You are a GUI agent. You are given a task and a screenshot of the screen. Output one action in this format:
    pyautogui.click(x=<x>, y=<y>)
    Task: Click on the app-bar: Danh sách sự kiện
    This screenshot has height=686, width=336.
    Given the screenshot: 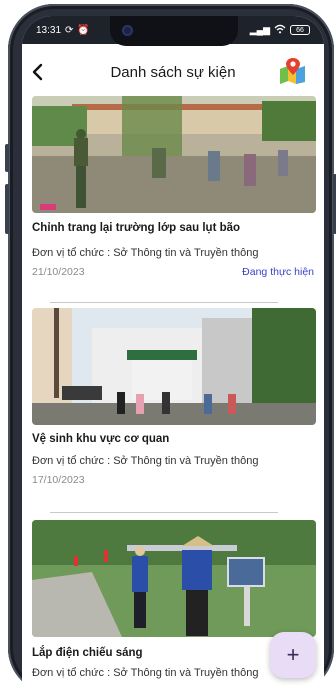 What is the action you would take?
    pyautogui.click(x=173, y=72)
    